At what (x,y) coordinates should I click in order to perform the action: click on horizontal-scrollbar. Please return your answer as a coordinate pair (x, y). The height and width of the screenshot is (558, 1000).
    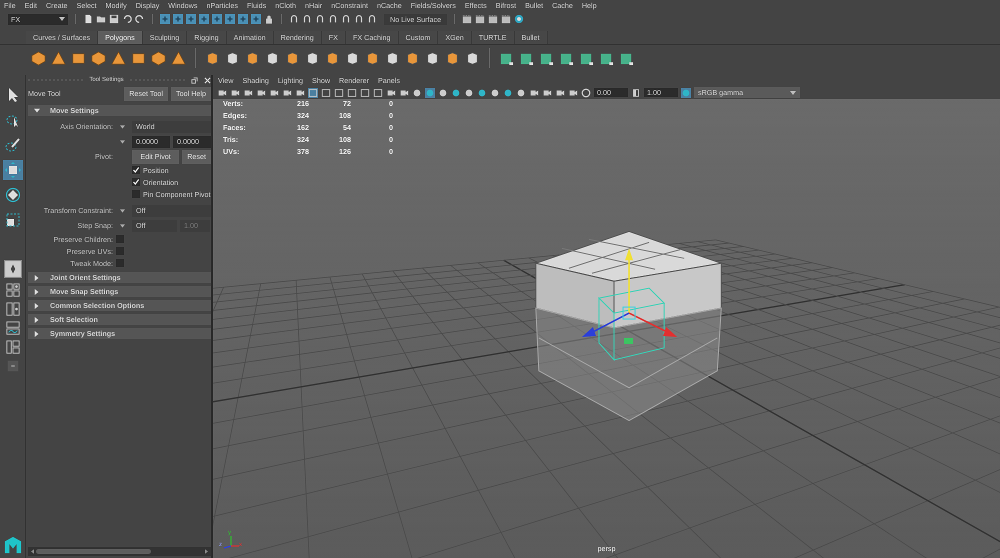
    Looking at the image, I should click on (119, 551).